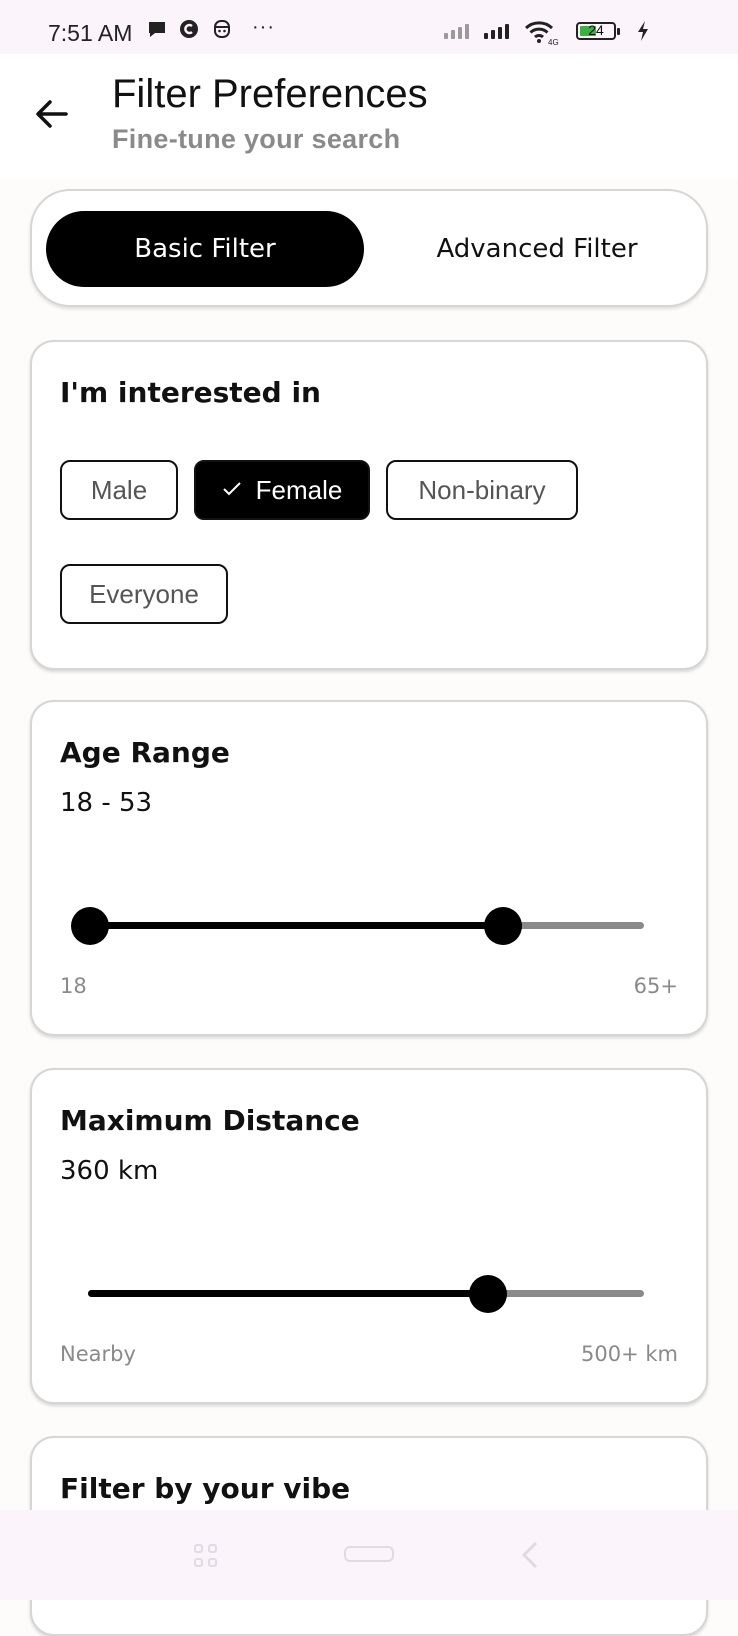 The height and width of the screenshot is (1636, 738). What do you see at coordinates (189, 32) in the screenshot?
I see `c-icon` at bounding box center [189, 32].